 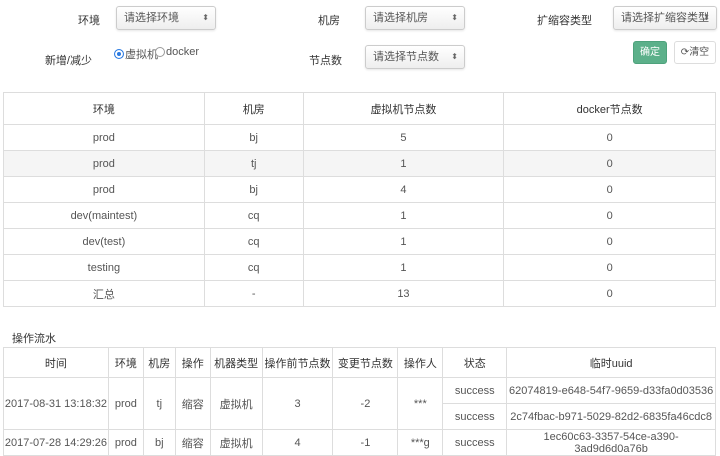 What do you see at coordinates (365, 442) in the screenshot?
I see `table-cell: -1` at bounding box center [365, 442].